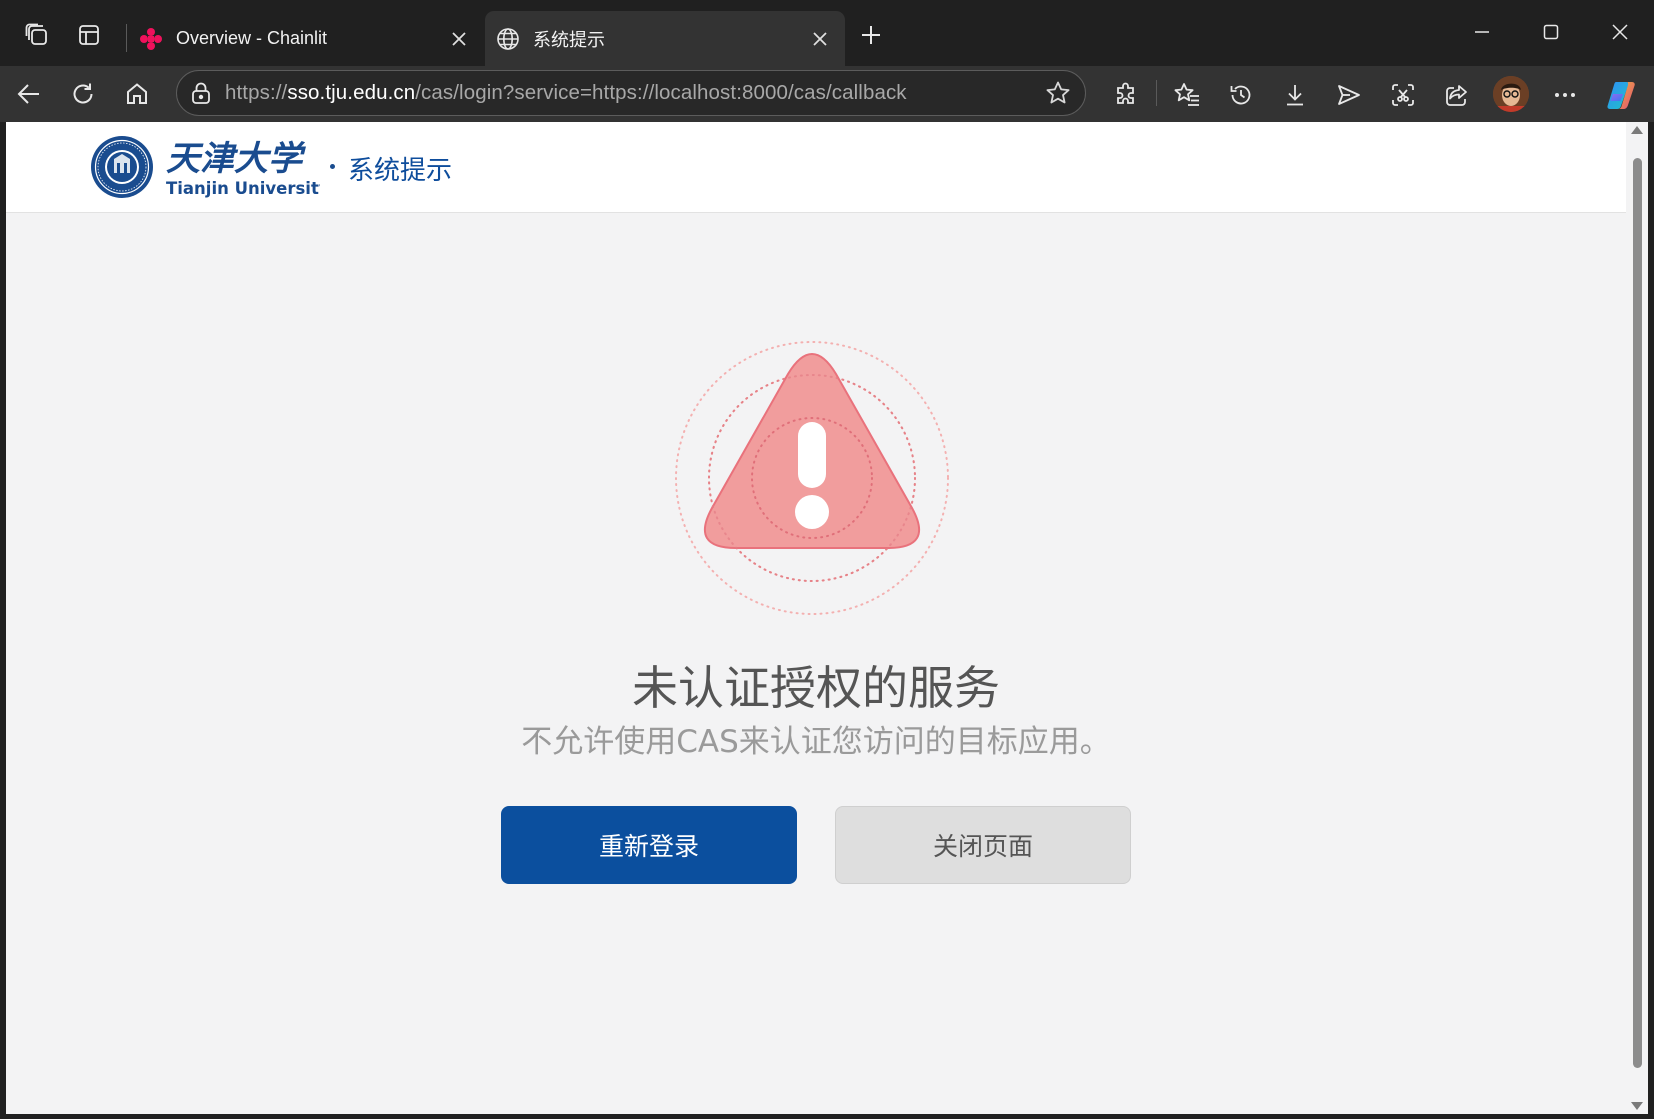 The height and width of the screenshot is (1119, 1654). I want to click on favorites-icon, so click(1187, 95).